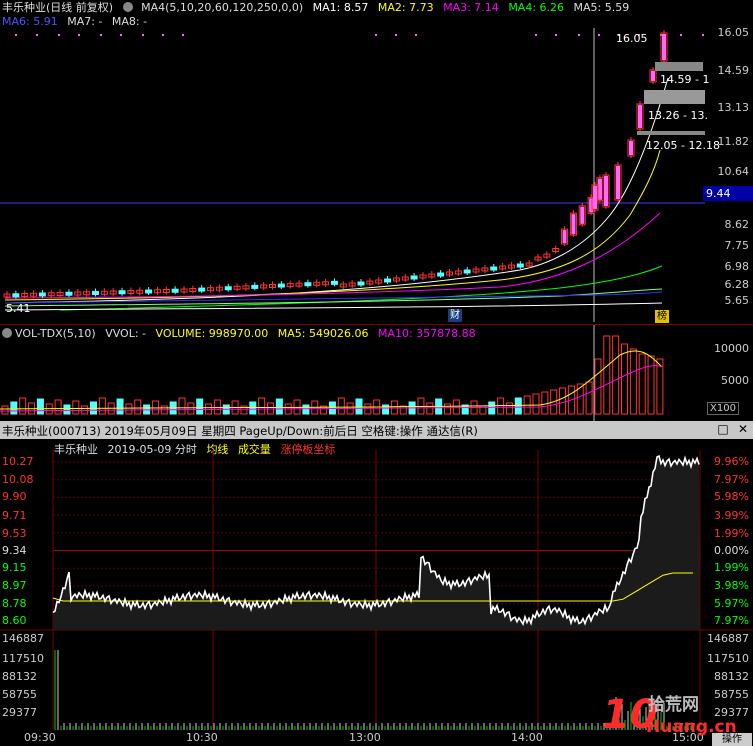  I want to click on volume-chart, so click(352, 373).